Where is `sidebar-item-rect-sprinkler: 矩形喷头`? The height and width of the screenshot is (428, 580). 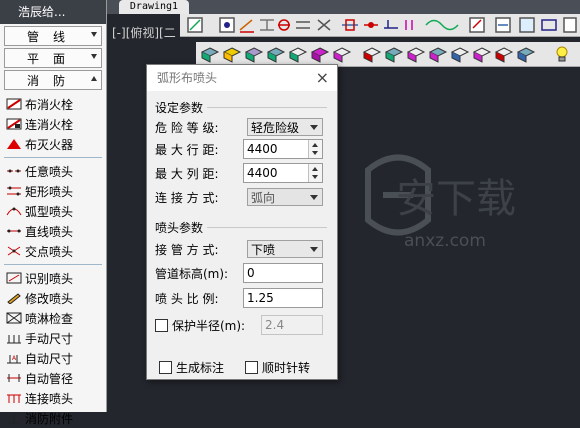
sidebar-item-rect-sprinkler: 矩形喷头 is located at coordinates (53, 191).